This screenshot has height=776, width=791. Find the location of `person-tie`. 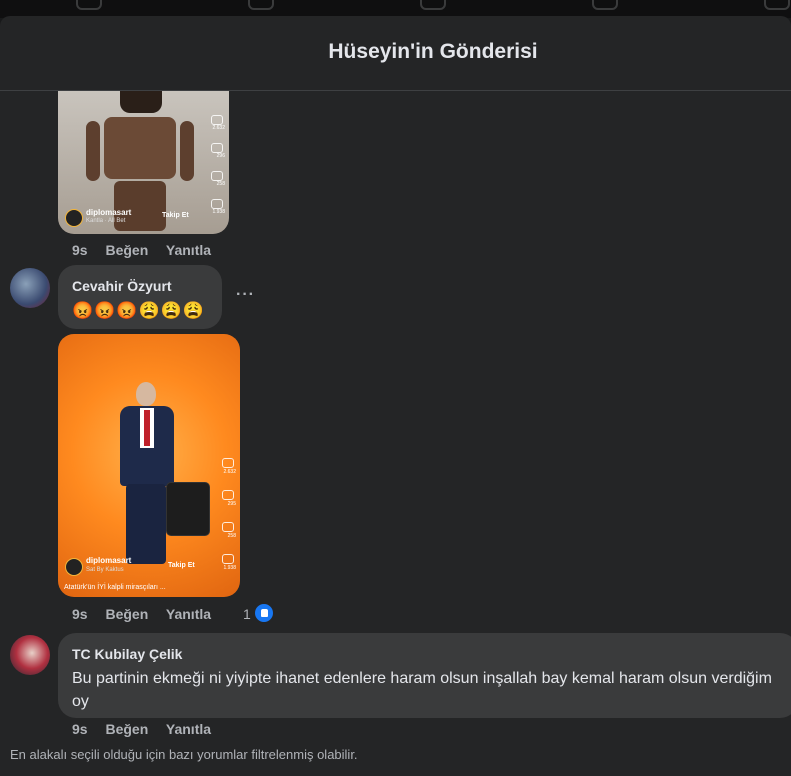

person-tie is located at coordinates (147, 428).